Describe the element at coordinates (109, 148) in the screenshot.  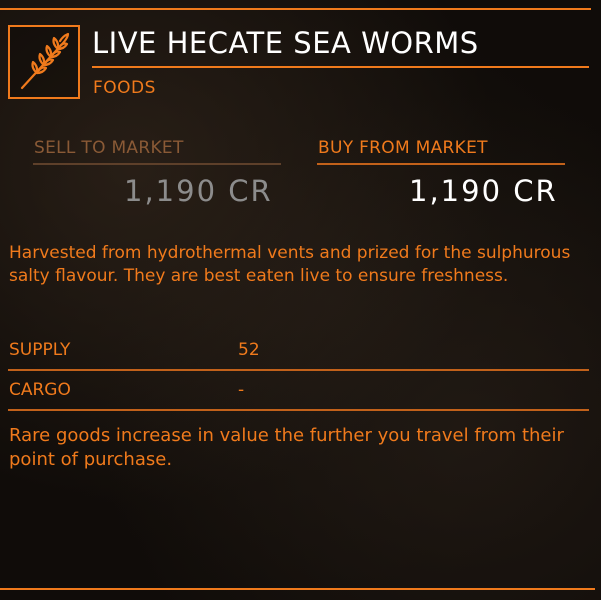
I see `sell-to-market-tab: SELL TO MARKET` at that location.